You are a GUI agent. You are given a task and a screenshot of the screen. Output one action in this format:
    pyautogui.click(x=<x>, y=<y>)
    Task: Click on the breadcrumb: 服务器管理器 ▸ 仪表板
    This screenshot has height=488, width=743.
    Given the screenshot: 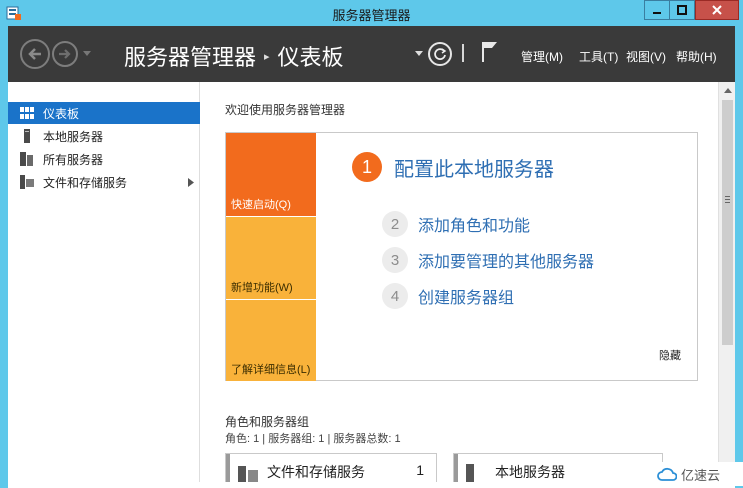 What is the action you would take?
    pyautogui.click(x=234, y=56)
    